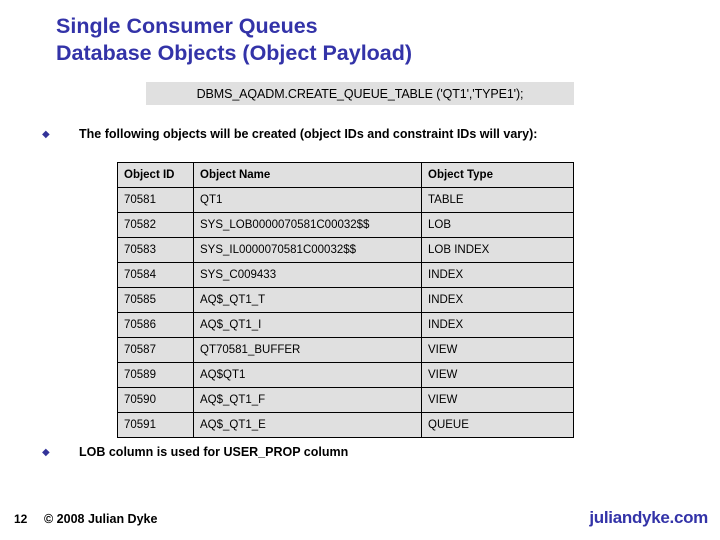  What do you see at coordinates (155, 375) in the screenshot?
I see `cell-object-id: 70589` at bounding box center [155, 375].